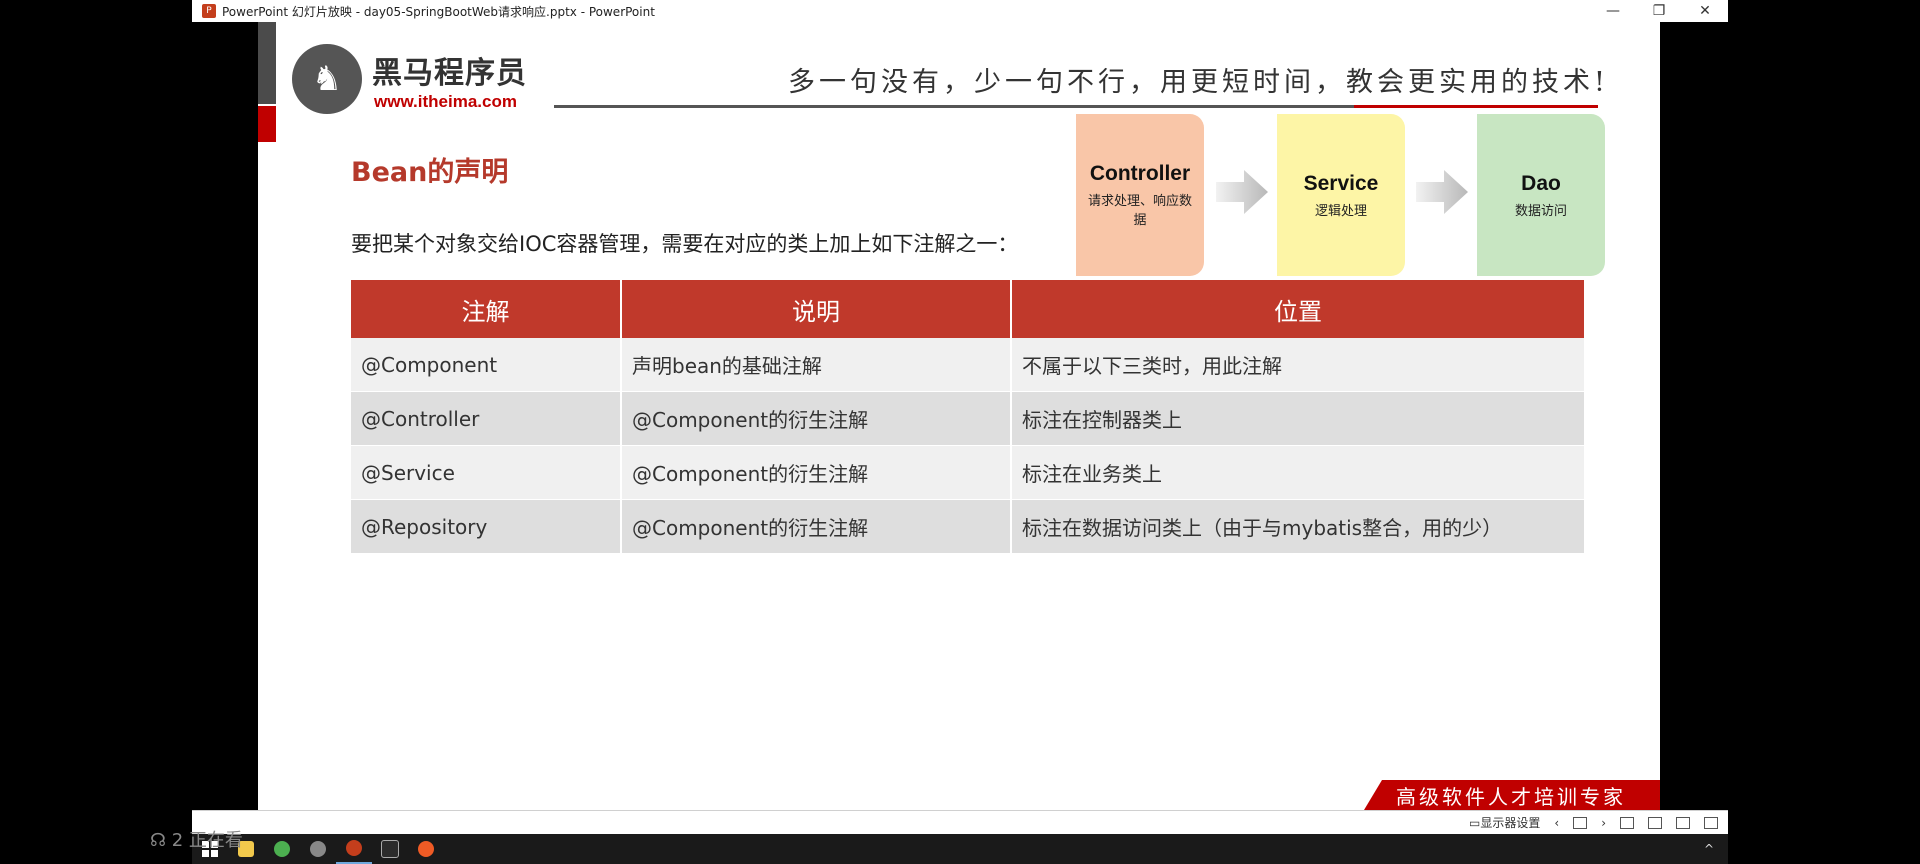  Describe the element at coordinates (1297, 365) in the screenshot. I see `table-cell: 不属于以下三类时，用此注解` at that location.